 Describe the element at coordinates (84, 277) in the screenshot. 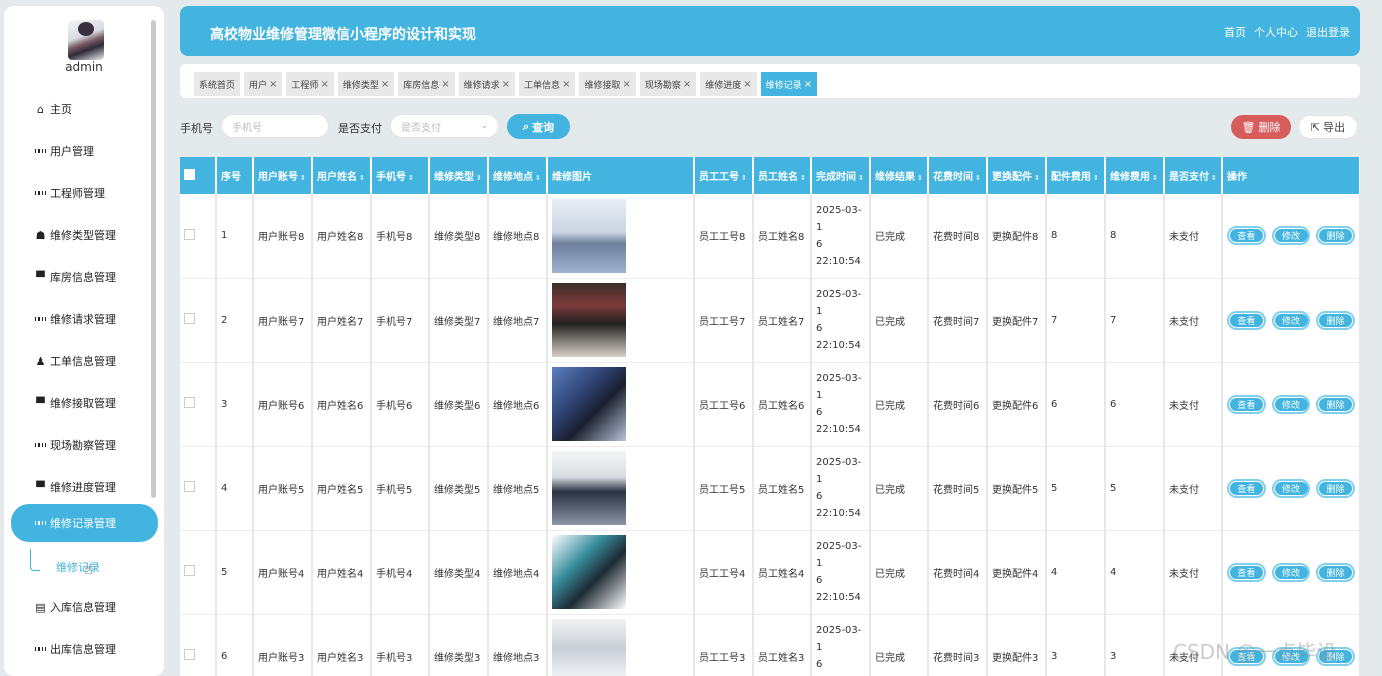

I see `sidebar-item-warehouse: ▀ 库房信息管理` at that location.